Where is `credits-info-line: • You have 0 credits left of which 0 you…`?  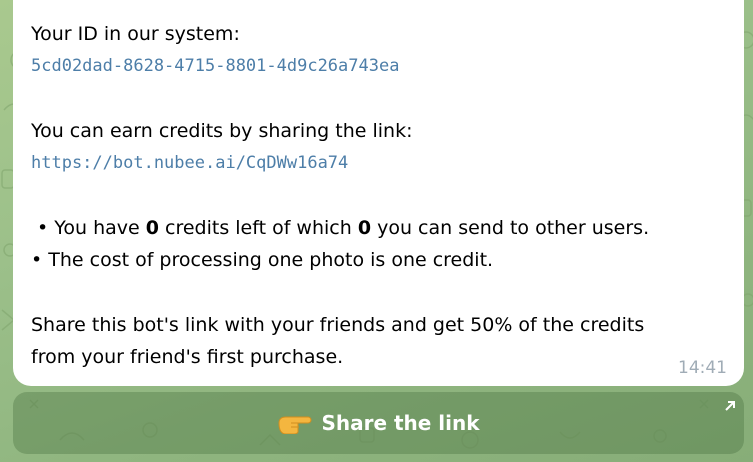 credits-info-line: • You have 0 credits left of which 0 you… is located at coordinates (378, 228).